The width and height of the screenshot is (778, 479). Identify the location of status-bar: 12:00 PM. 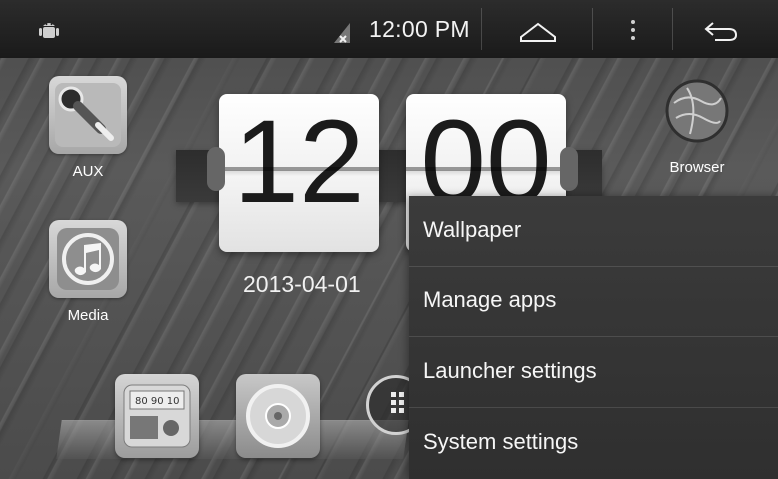
(389, 29).